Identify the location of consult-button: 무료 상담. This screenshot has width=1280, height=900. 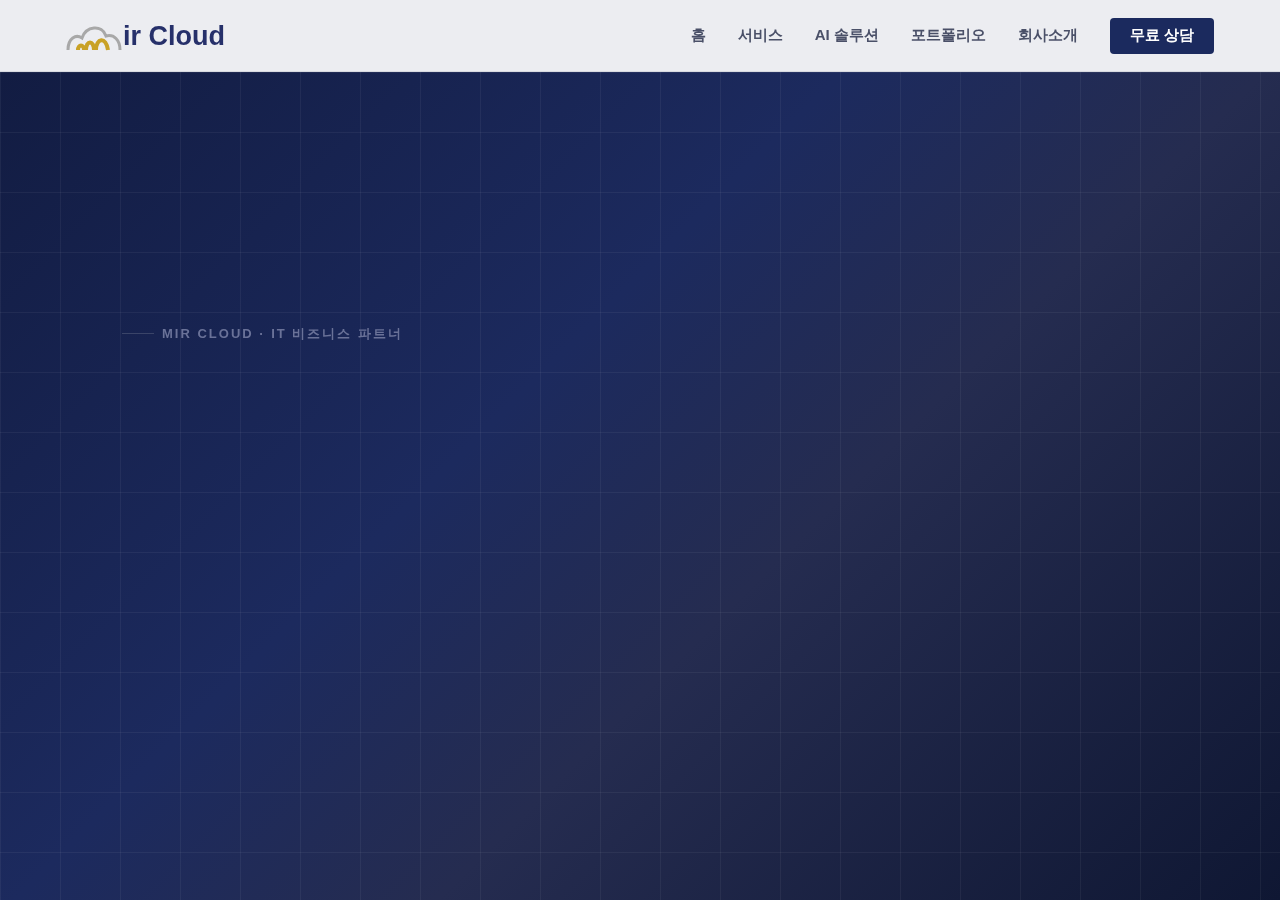
(1161, 35).